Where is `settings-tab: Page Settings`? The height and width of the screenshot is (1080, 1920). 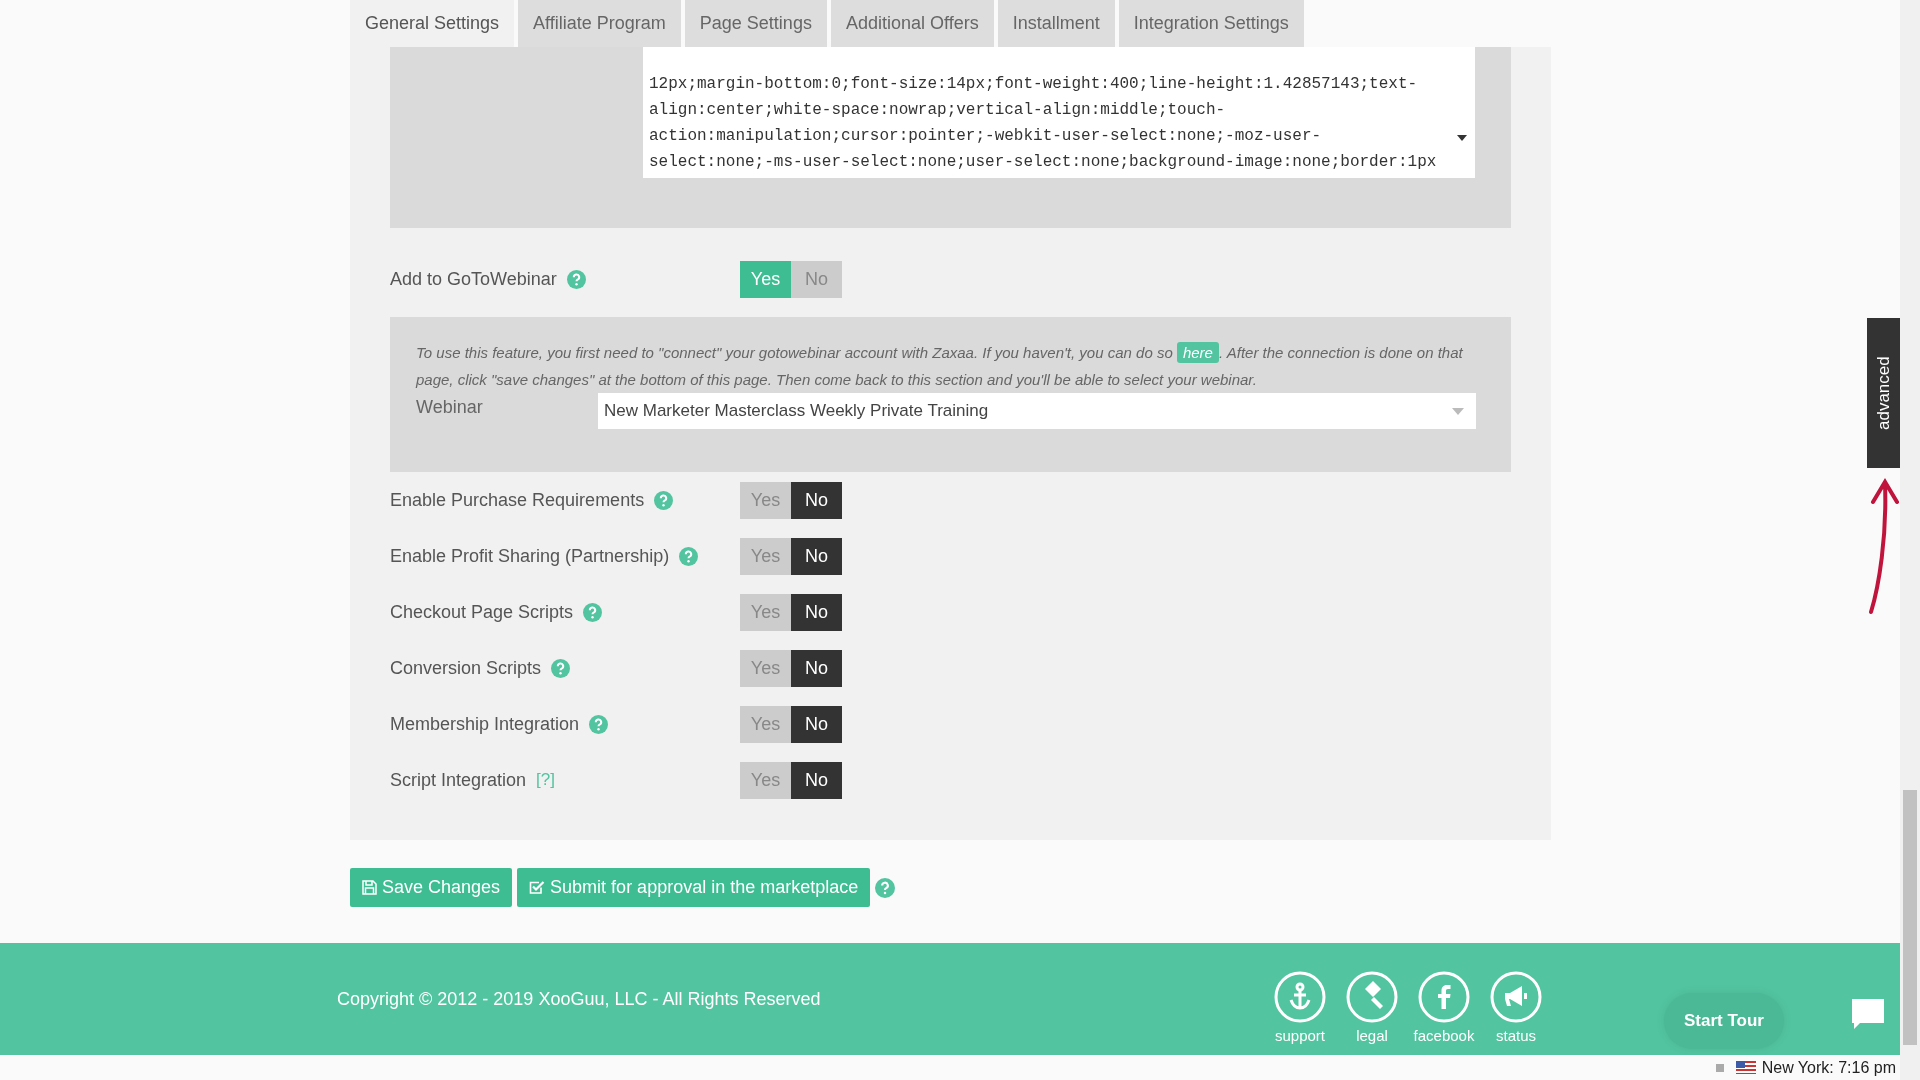
settings-tab: Page Settings is located at coordinates (755, 23).